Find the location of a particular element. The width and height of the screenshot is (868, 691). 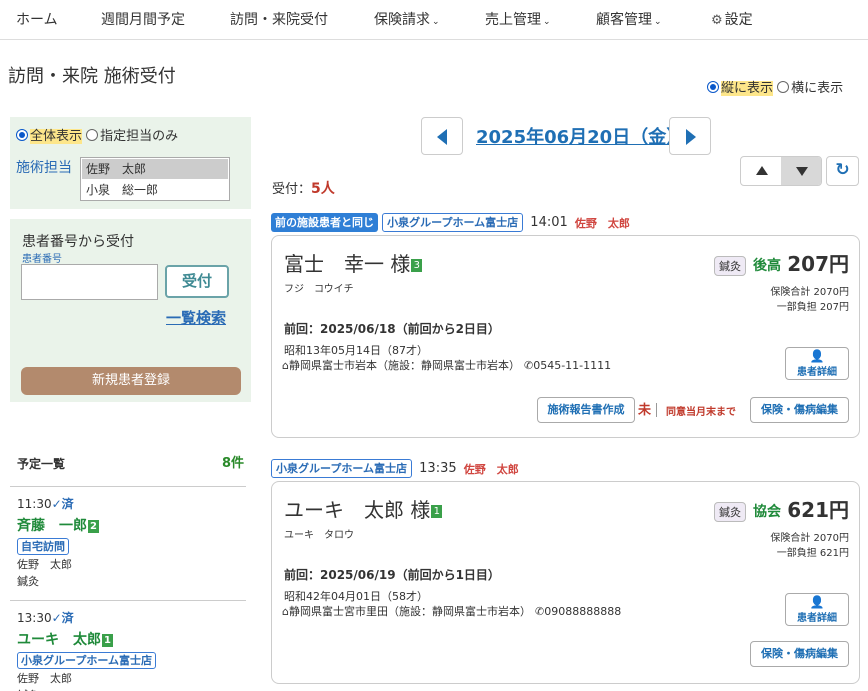

nav-customers-label: 顧客管理 is located at coordinates (624, 20).